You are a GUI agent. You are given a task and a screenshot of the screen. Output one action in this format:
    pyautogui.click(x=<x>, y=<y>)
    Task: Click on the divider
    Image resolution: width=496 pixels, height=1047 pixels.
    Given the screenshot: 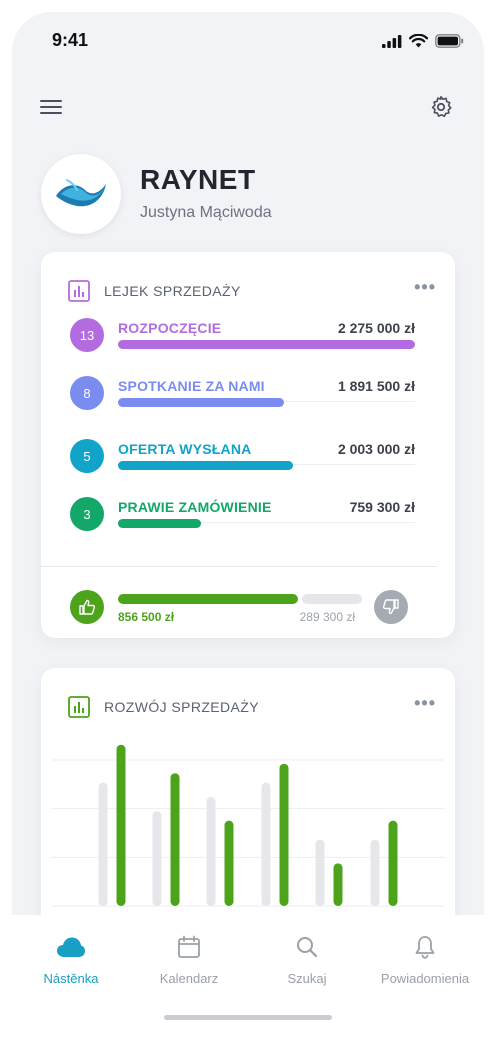 What is the action you would take?
    pyautogui.click(x=239, y=566)
    